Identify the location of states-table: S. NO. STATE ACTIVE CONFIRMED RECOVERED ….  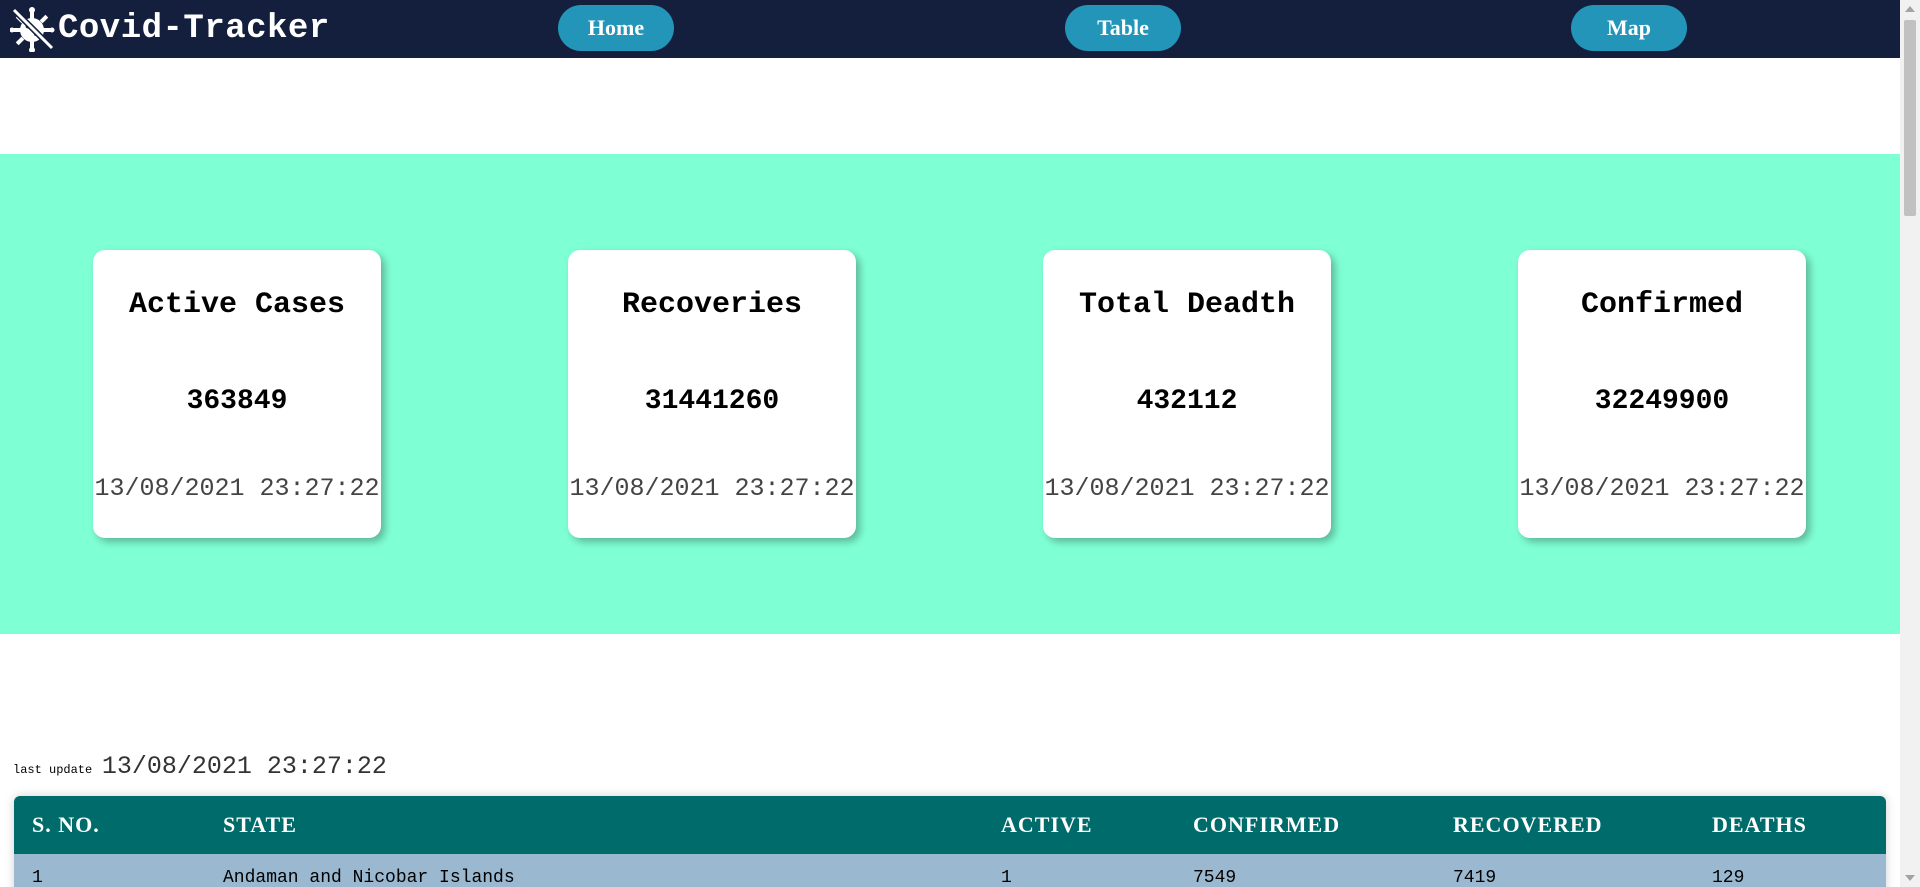
(950, 841).